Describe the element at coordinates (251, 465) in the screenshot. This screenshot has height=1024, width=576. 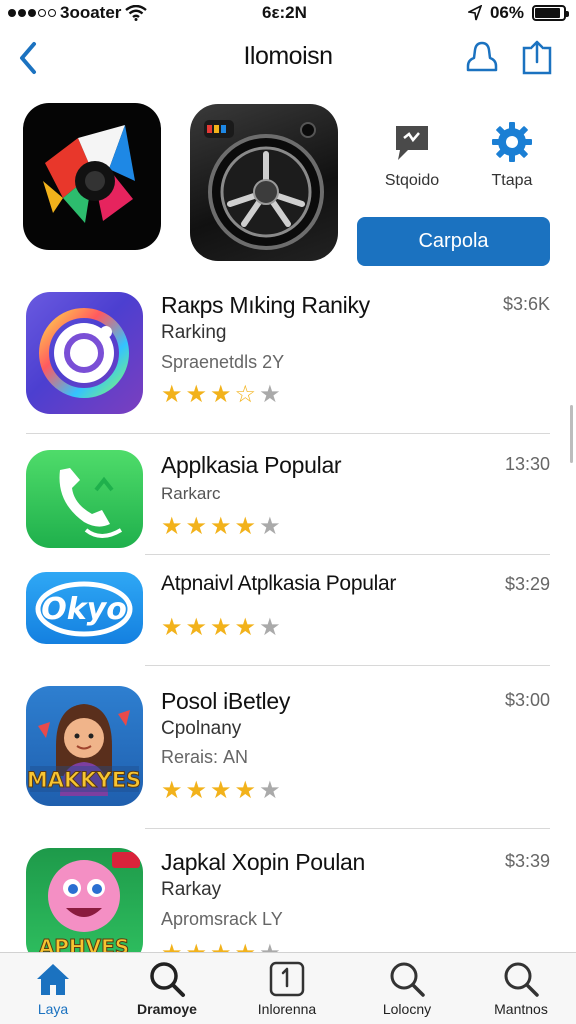
I see `app-name: Applkasia Popular` at that location.